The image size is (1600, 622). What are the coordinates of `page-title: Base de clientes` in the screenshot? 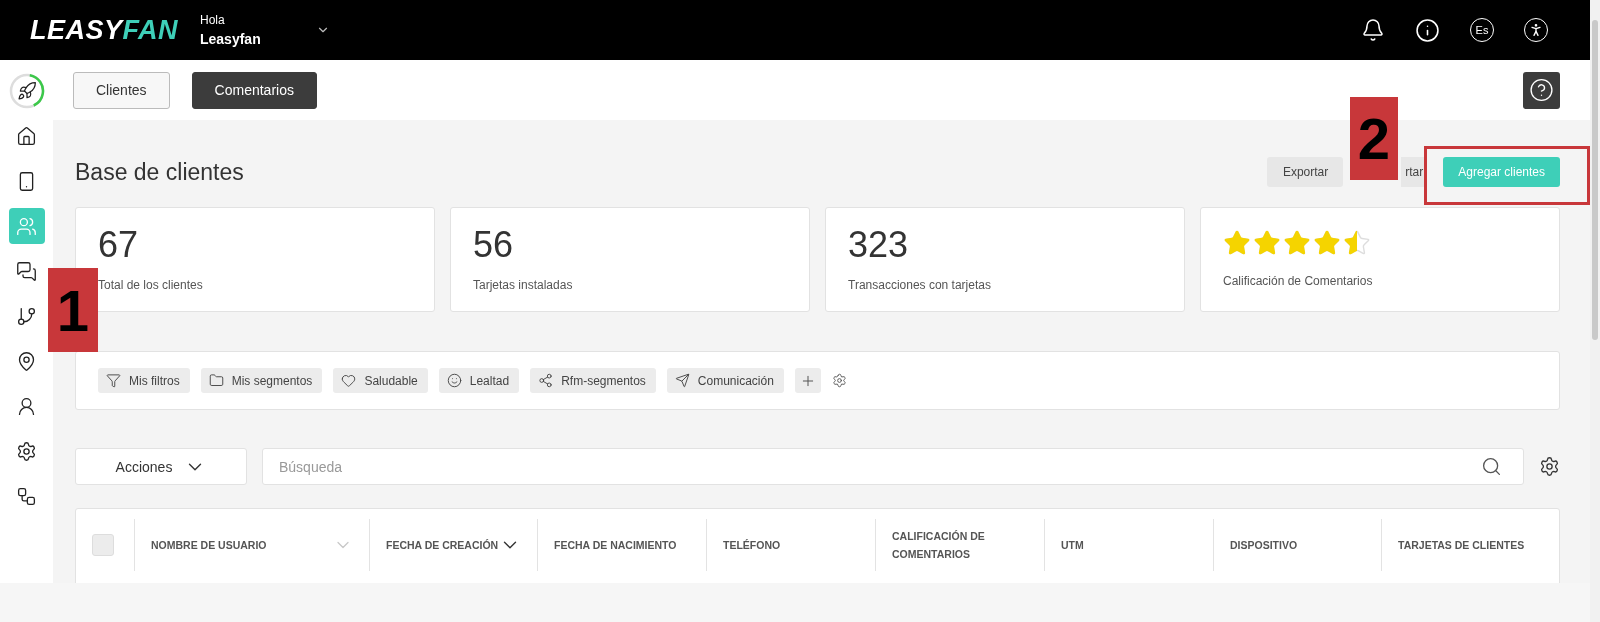 It's located at (159, 172).